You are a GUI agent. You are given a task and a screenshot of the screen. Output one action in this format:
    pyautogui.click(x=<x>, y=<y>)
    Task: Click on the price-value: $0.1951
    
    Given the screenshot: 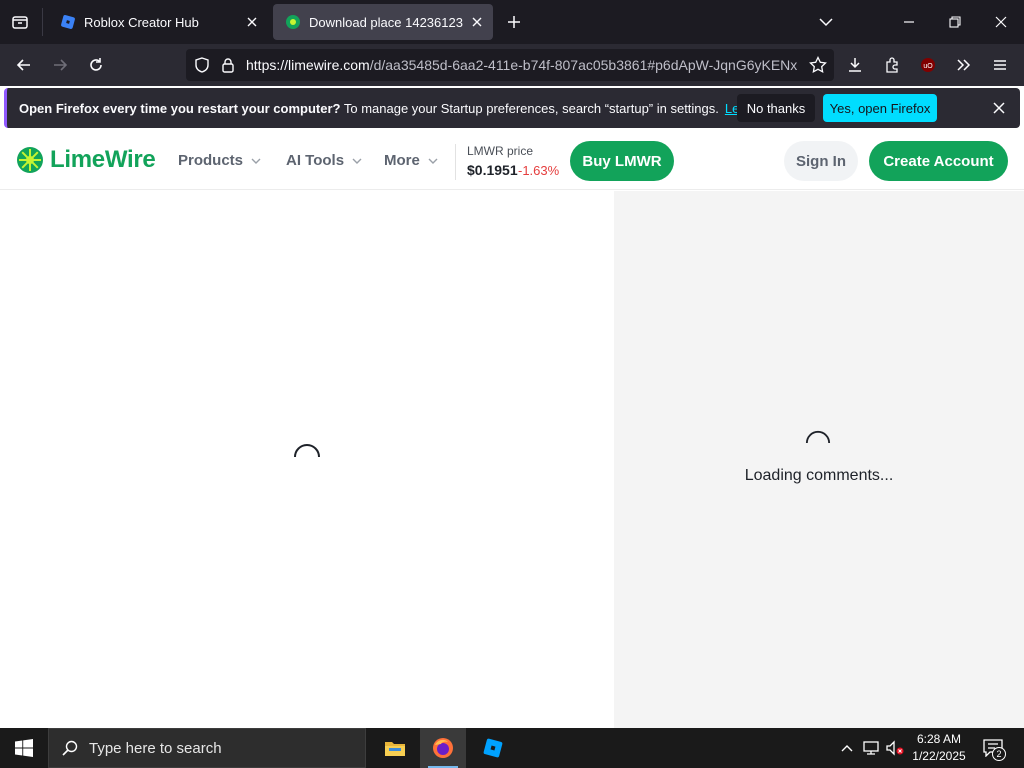 What is the action you would take?
    pyautogui.click(x=492, y=170)
    